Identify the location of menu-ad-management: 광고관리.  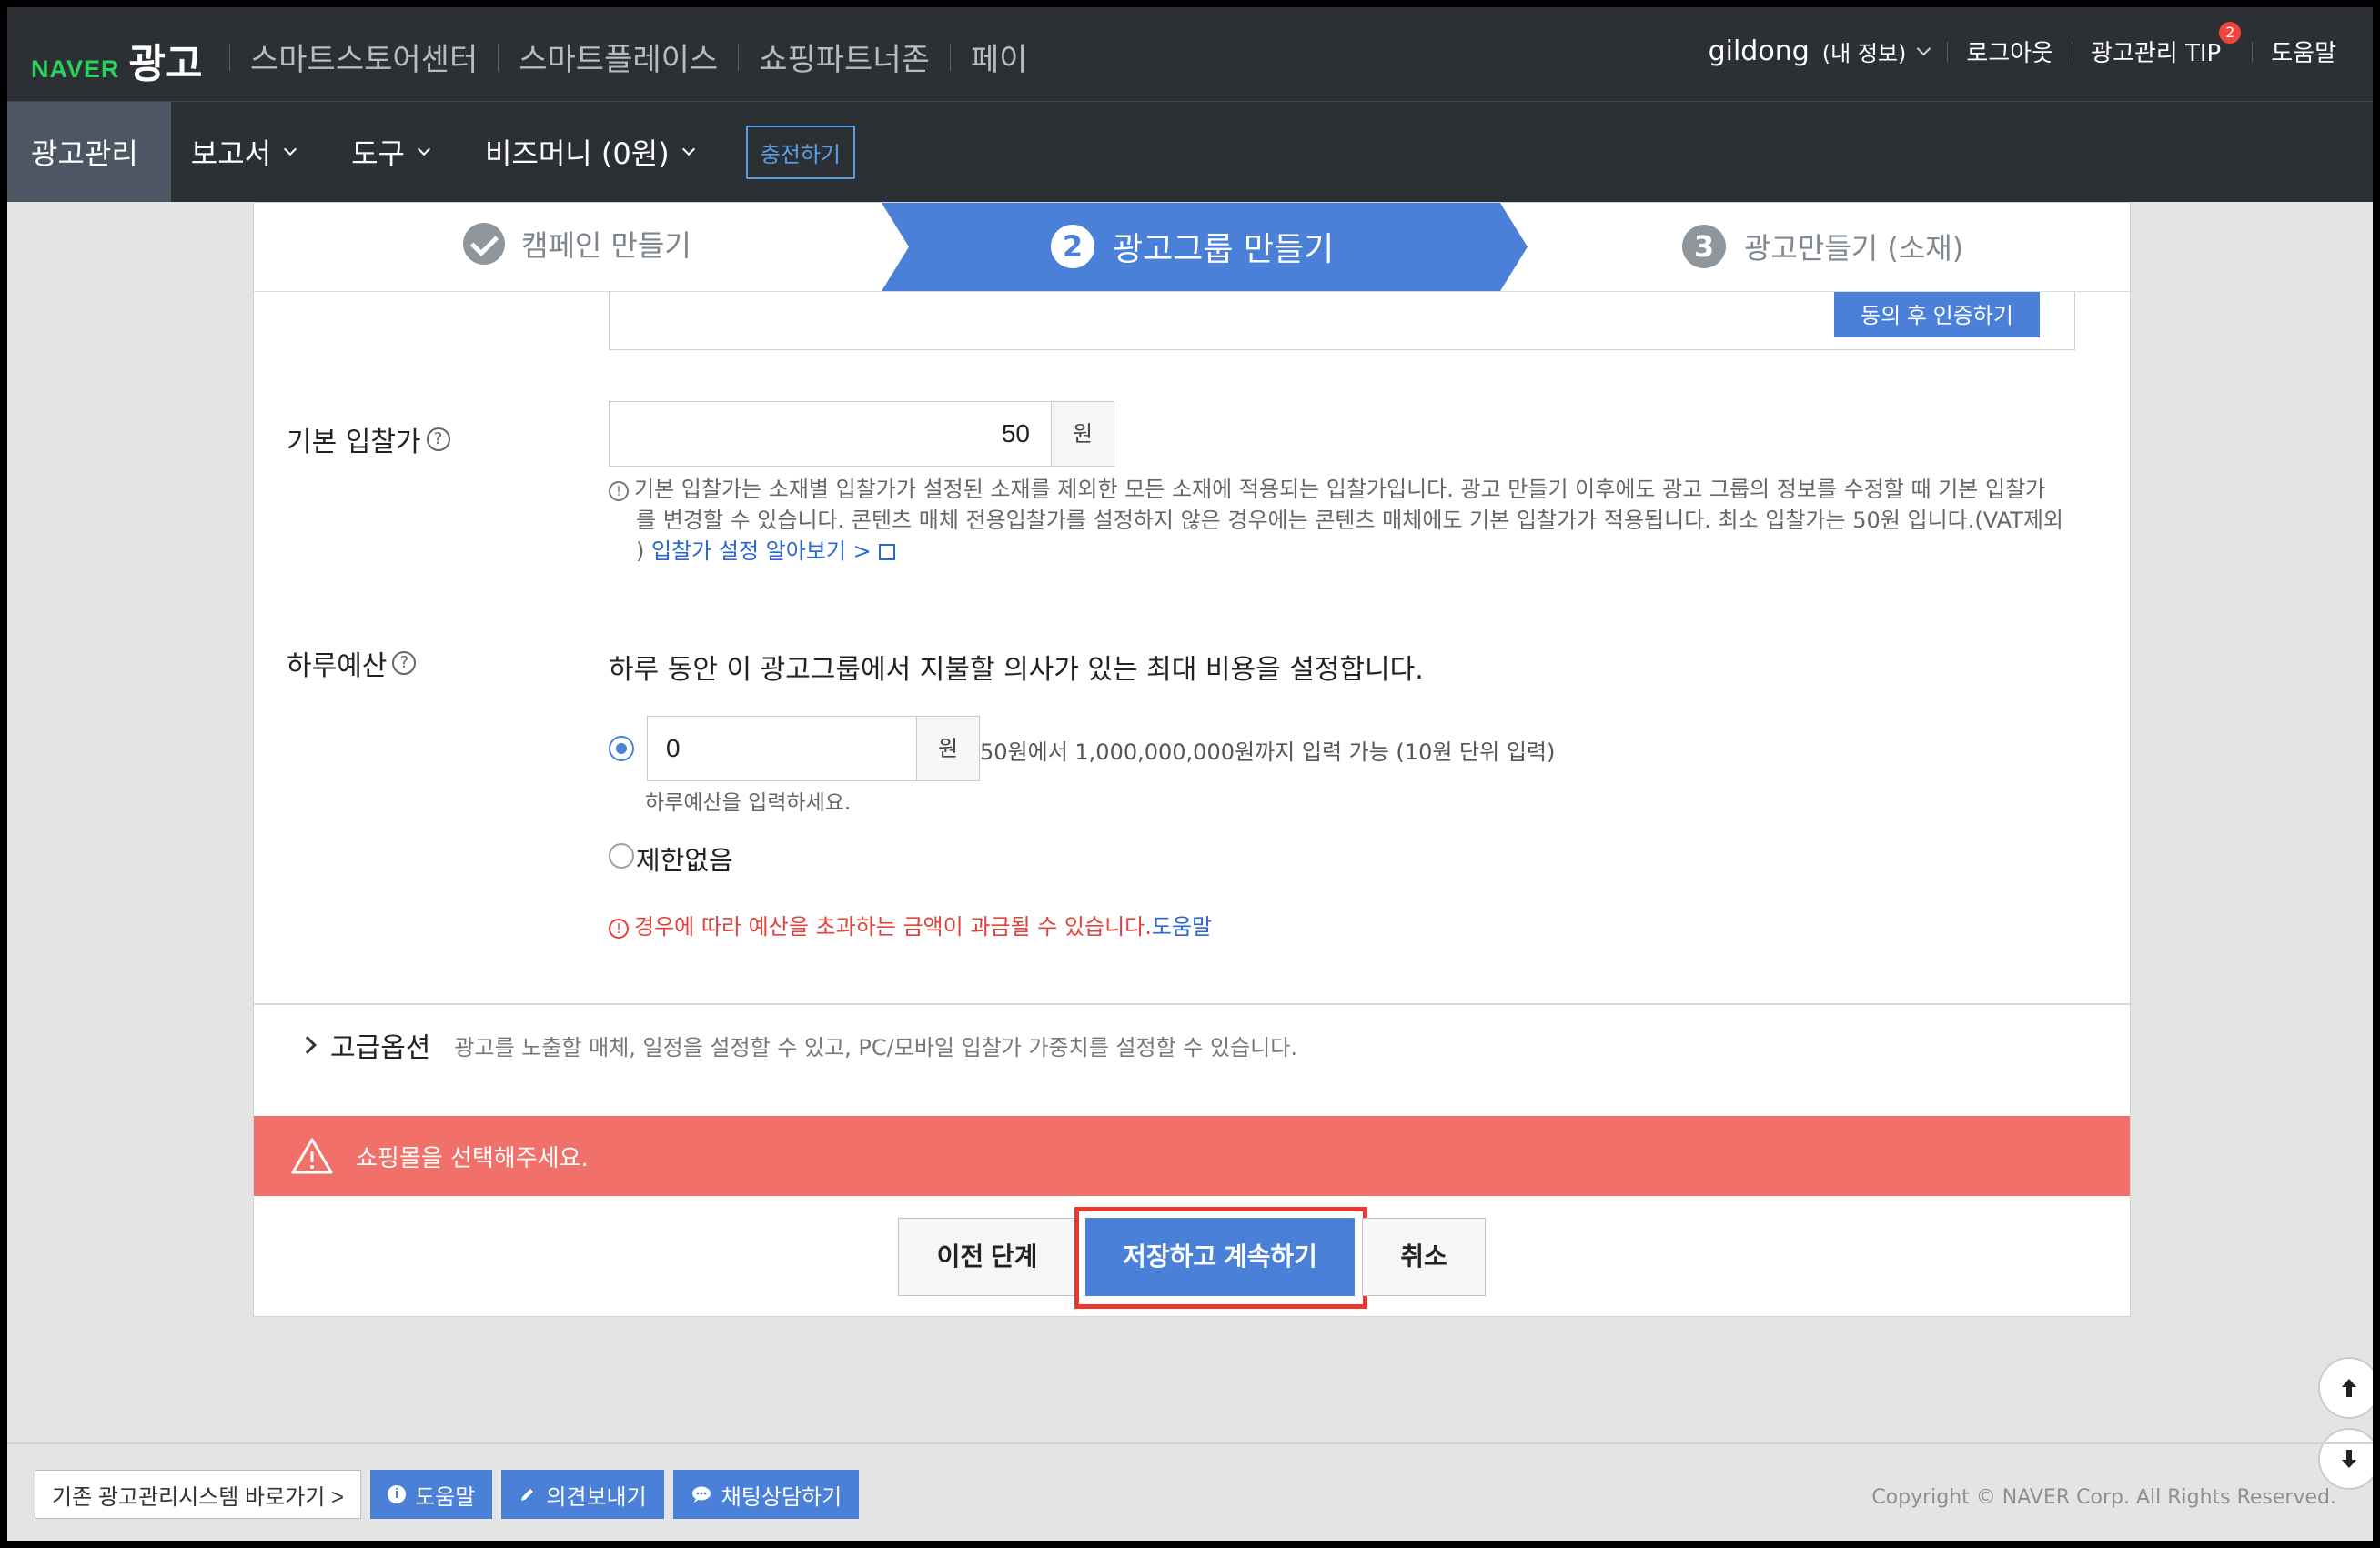
(89, 152).